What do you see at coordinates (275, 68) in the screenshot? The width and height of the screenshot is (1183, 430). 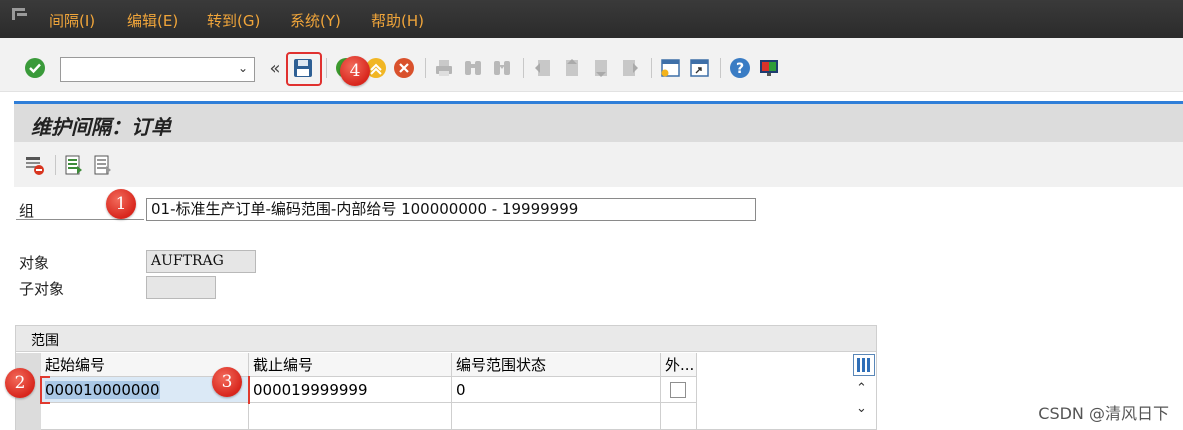 I see `double-left-icon: «` at bounding box center [275, 68].